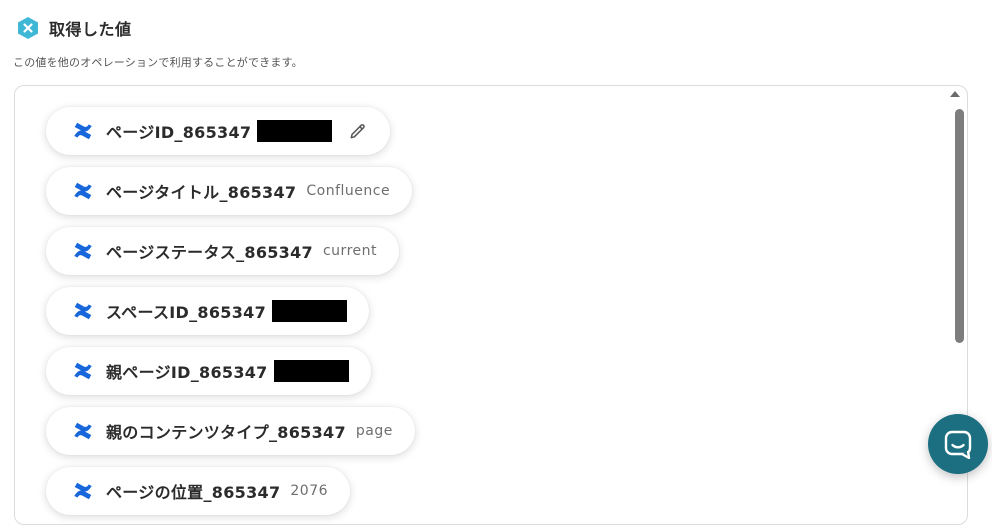  Describe the element at coordinates (186, 312) in the screenshot. I see `value-item-label: スペースID_865347` at that location.